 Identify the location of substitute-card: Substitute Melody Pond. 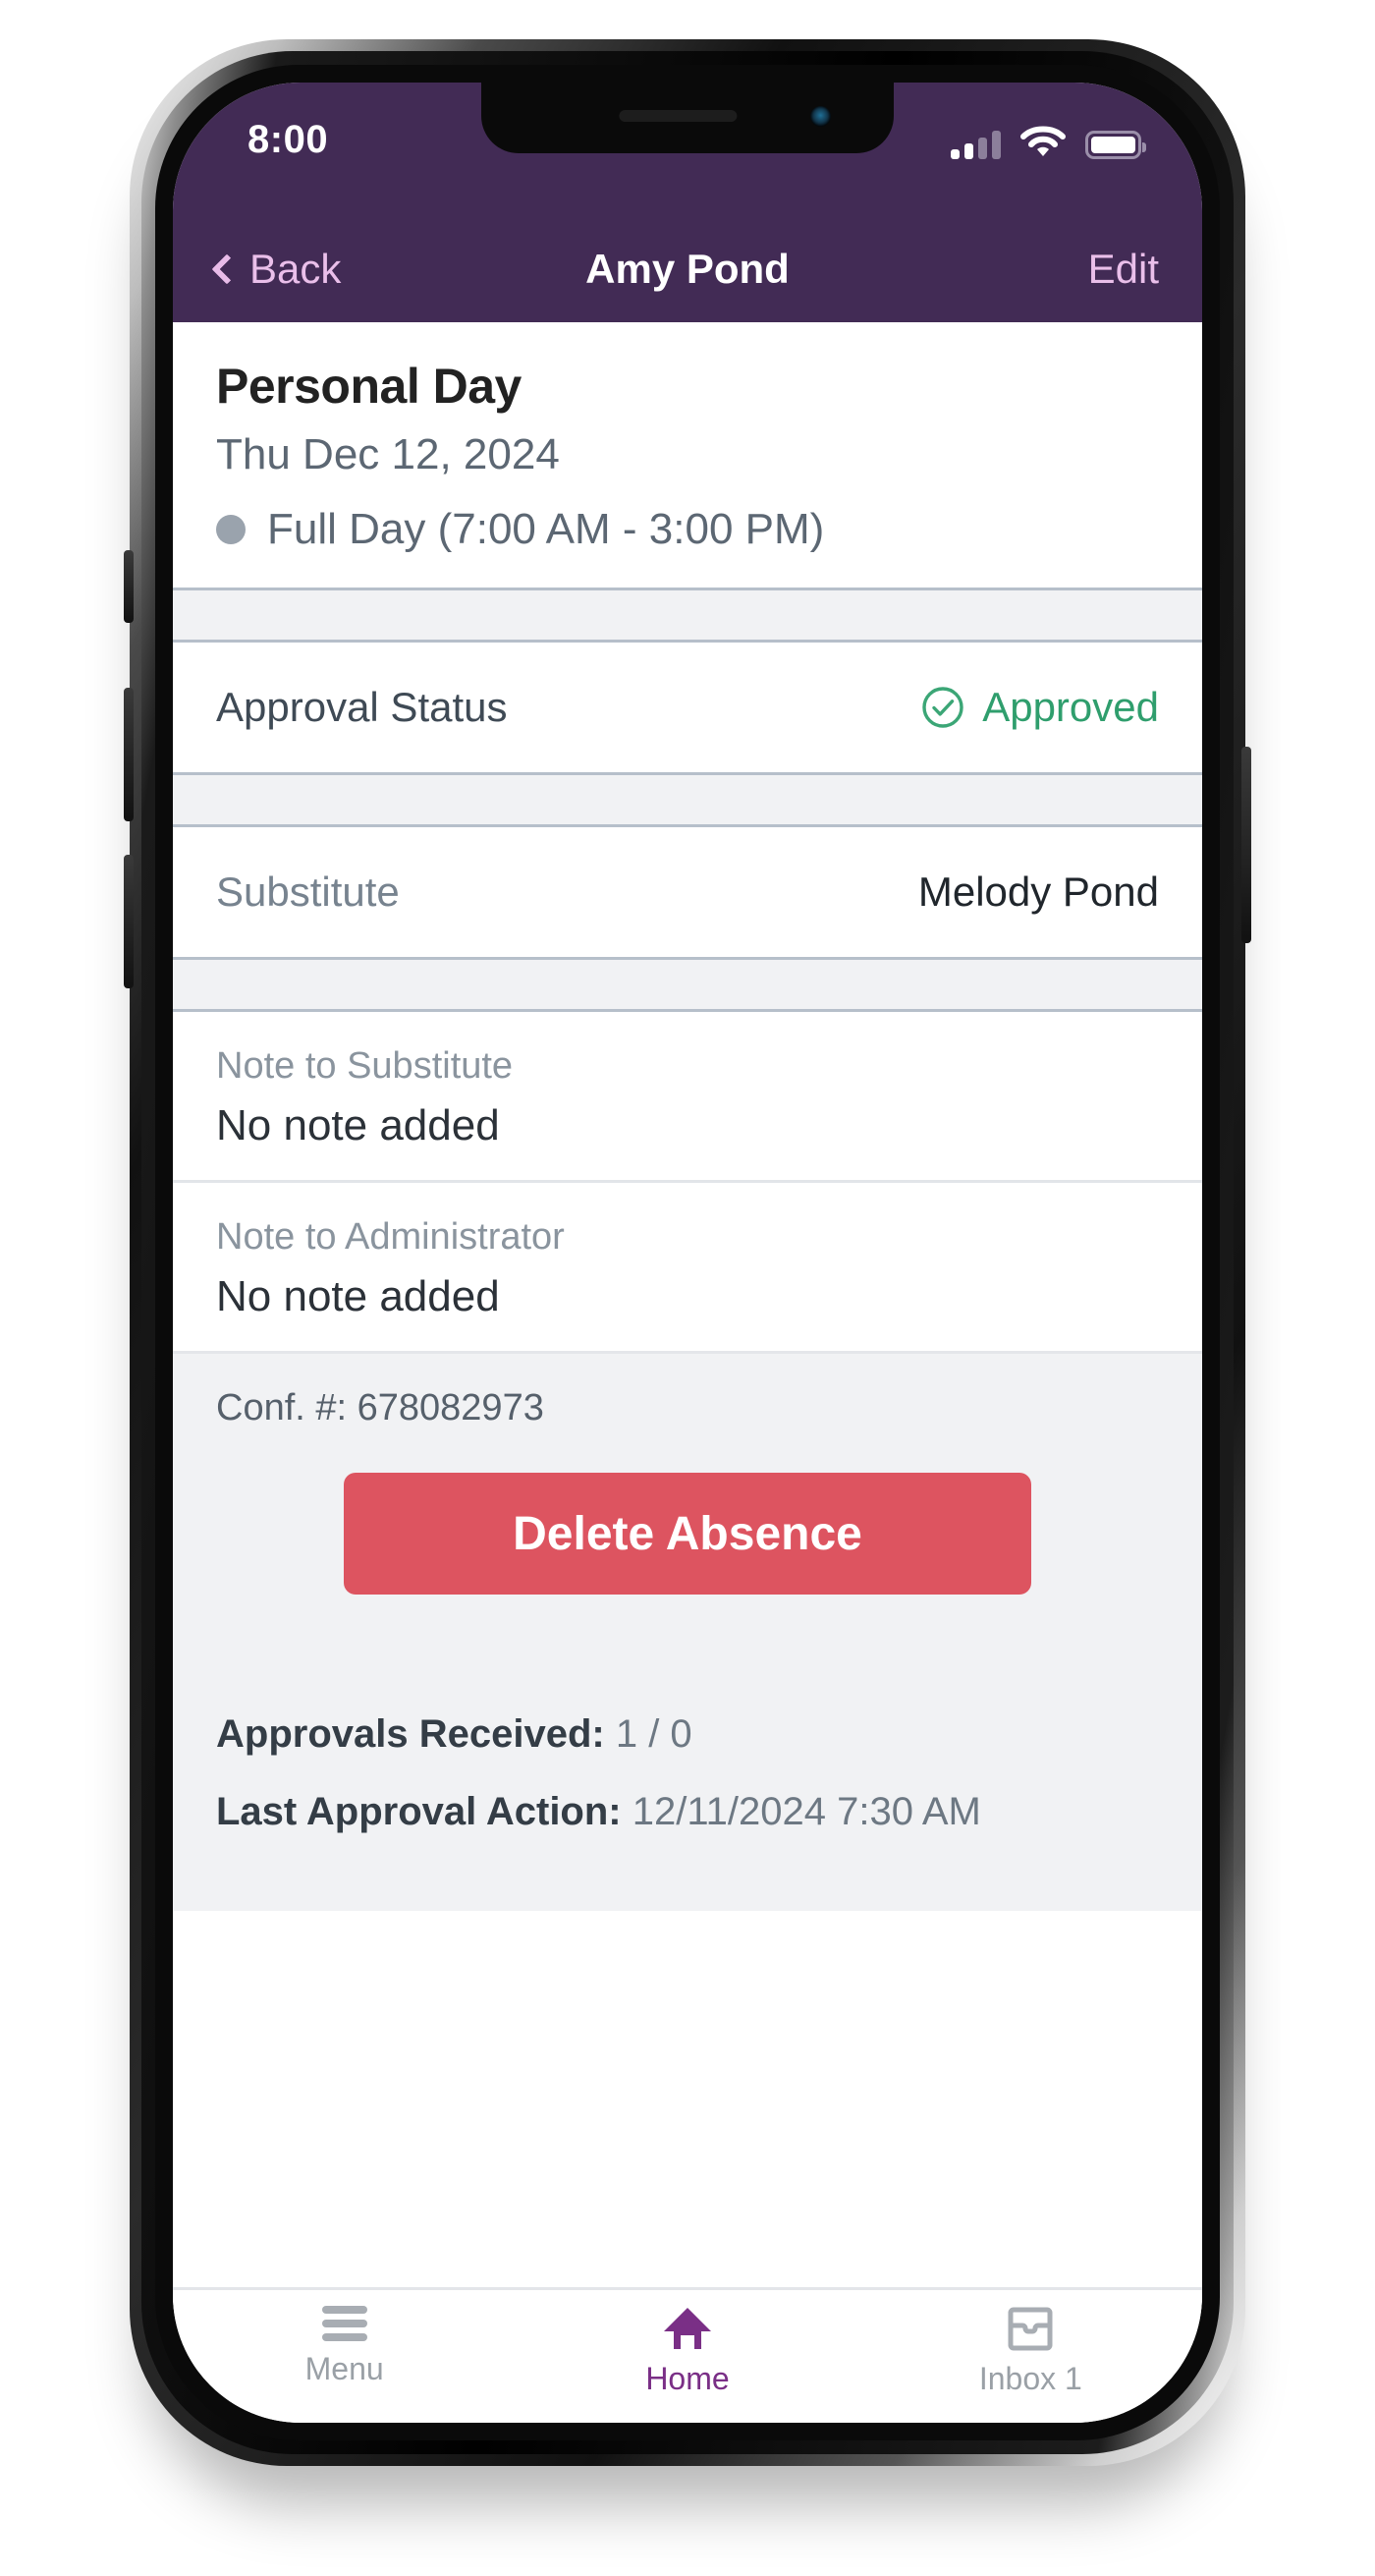
(687, 892).